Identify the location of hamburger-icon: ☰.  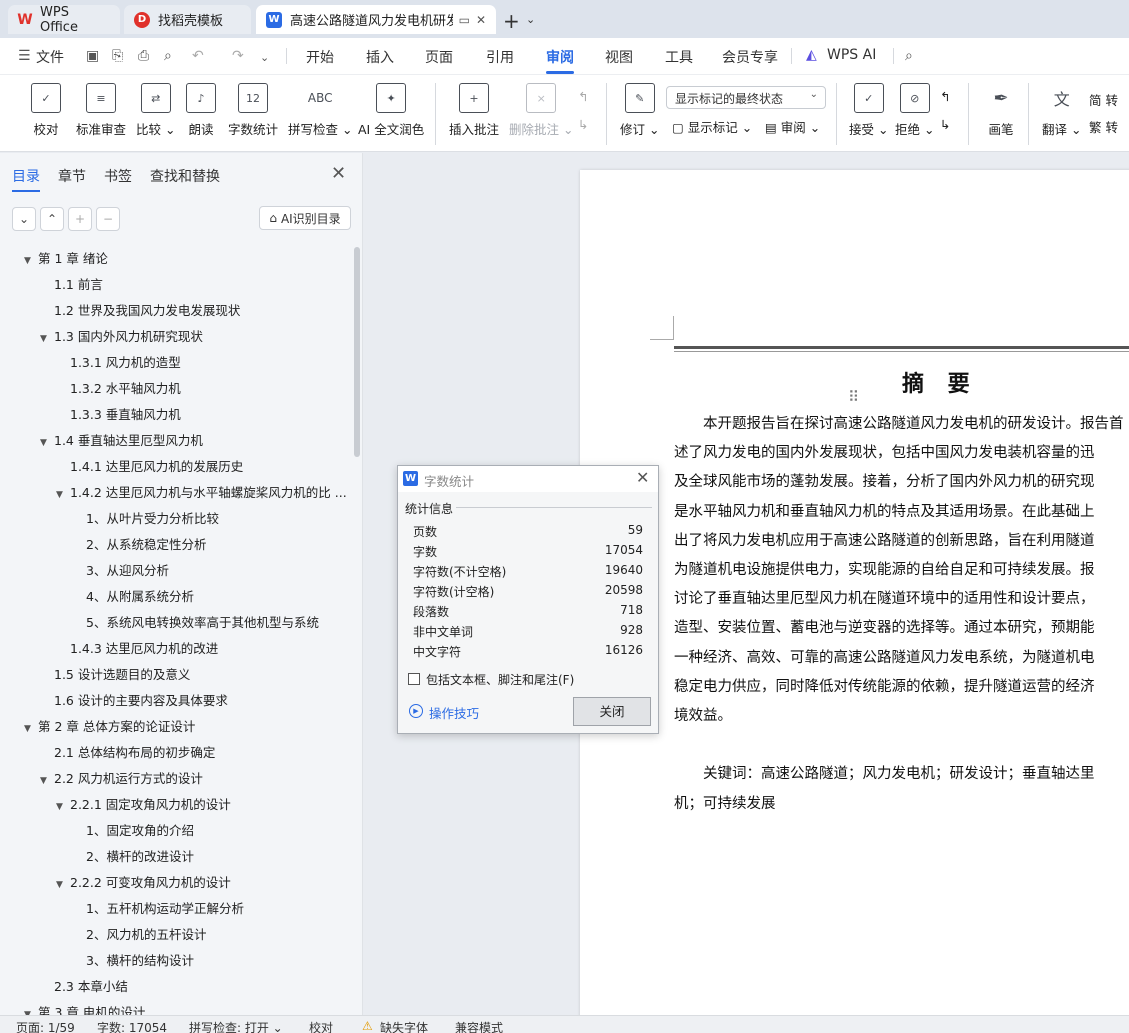
(24, 56).